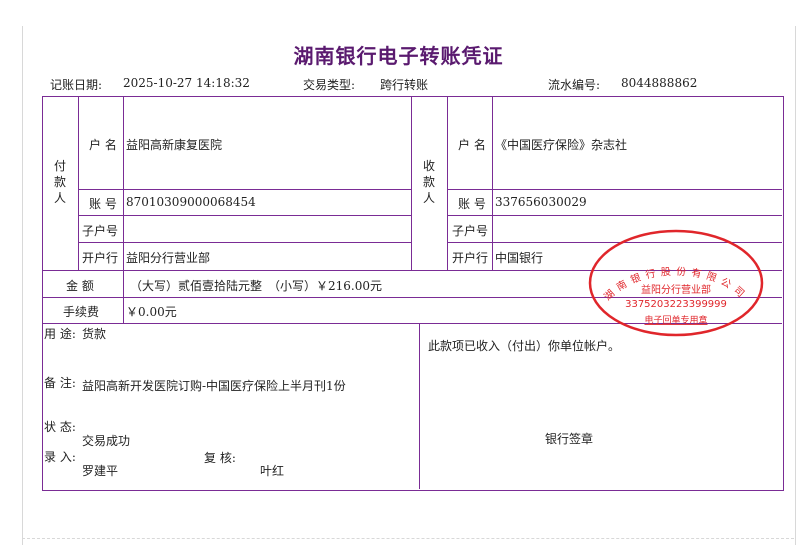 Image resolution: width=797 pixels, height=545 pixels. I want to click on entry-value: 罗建平, so click(100, 471).